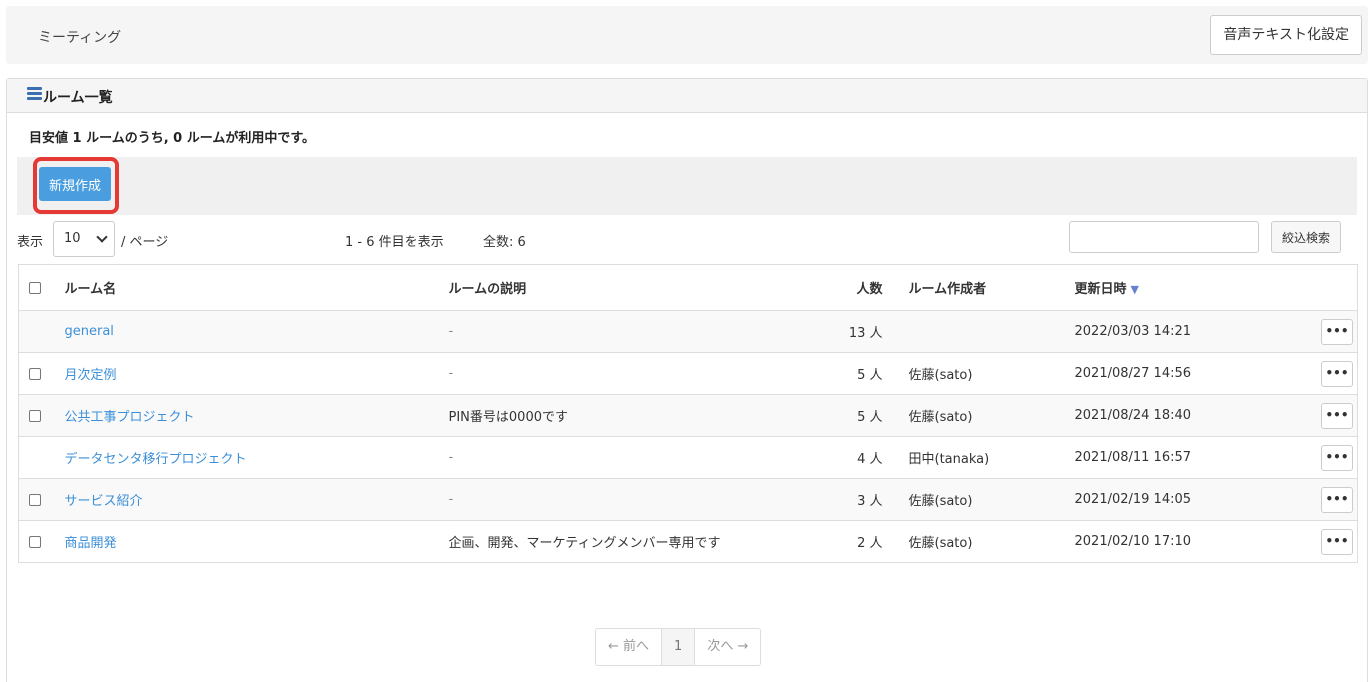 The width and height of the screenshot is (1370, 682). I want to click on updated-at-cell: 2021/08/11 16:57, so click(1173, 457).